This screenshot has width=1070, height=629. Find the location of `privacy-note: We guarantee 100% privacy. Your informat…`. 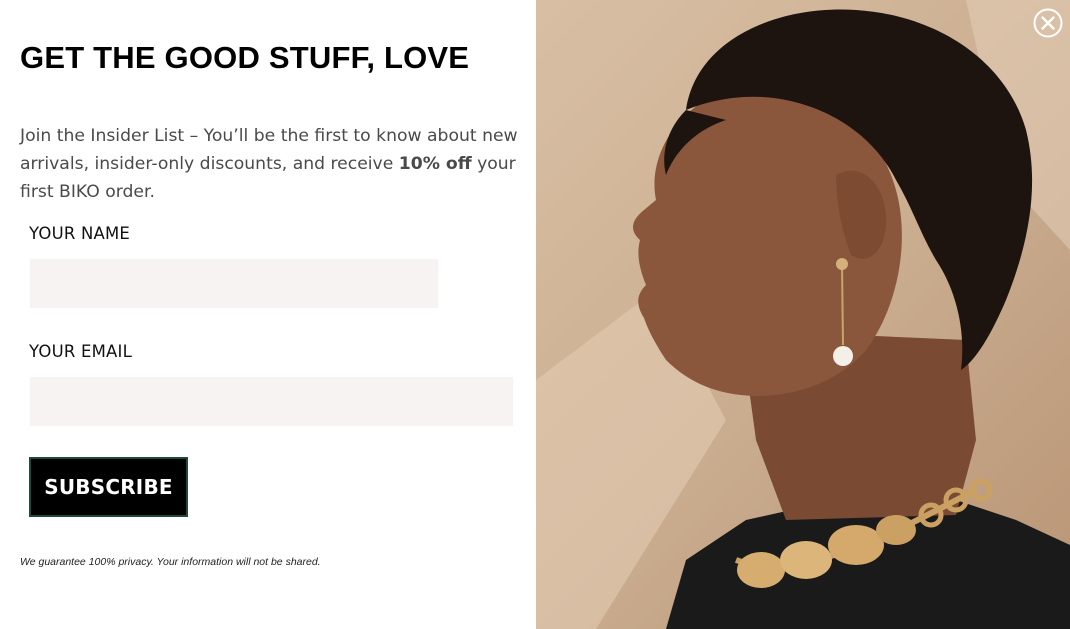

privacy-note: We guarantee 100% privacy. Your informat… is located at coordinates (170, 562).